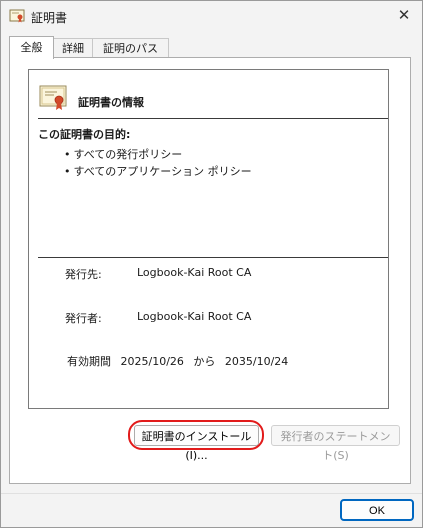  I want to click on issuer-statement-button: 発行者のステートメント(S), so click(335, 443).